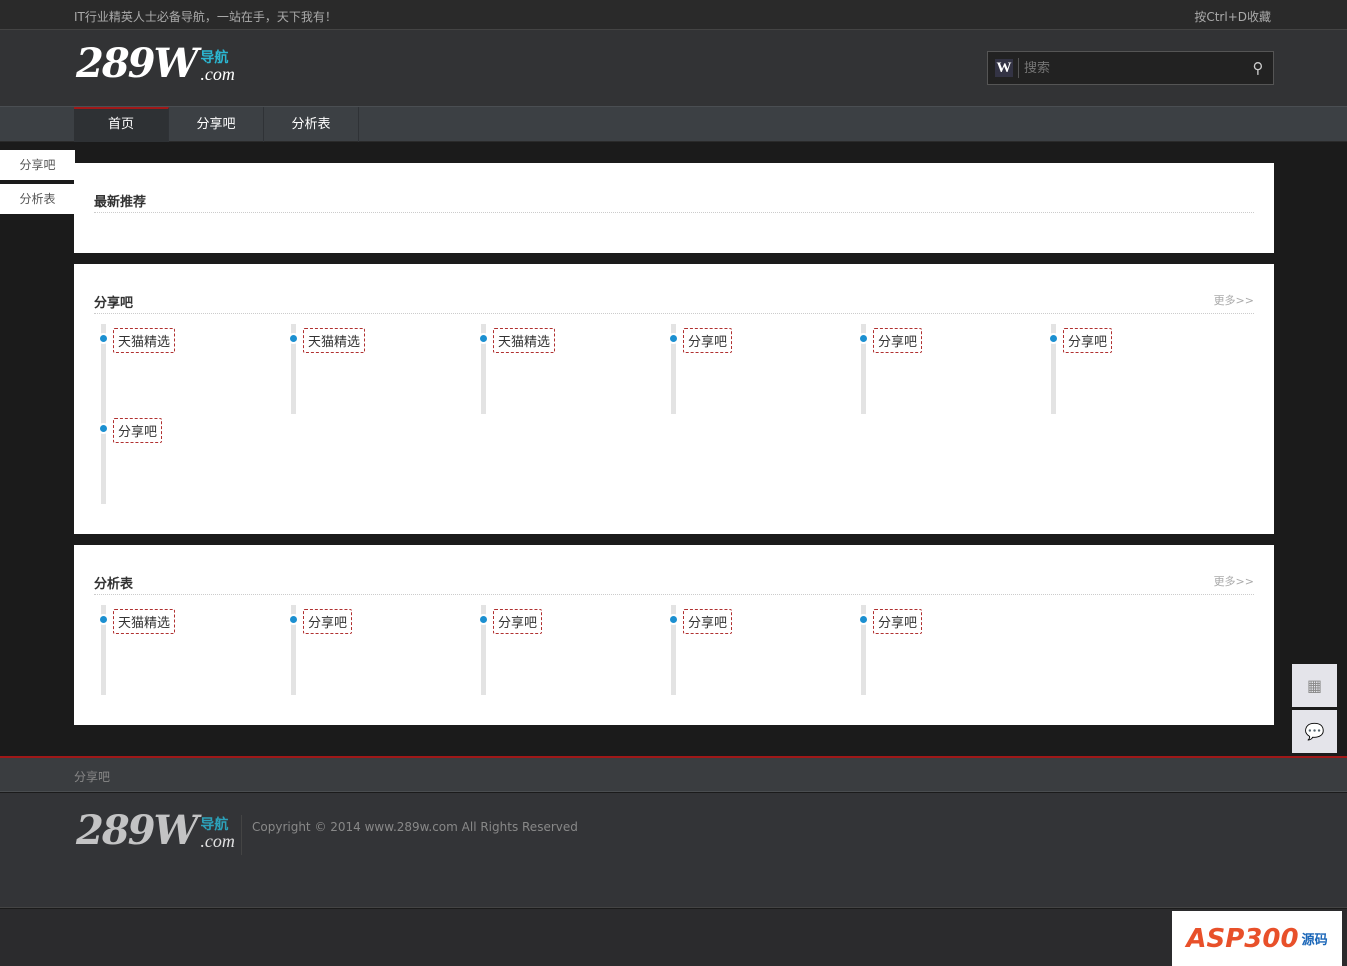 Image resolution: width=1347 pixels, height=966 pixels. What do you see at coordinates (121, 124) in the screenshot?
I see `nav-home: 首页` at bounding box center [121, 124].